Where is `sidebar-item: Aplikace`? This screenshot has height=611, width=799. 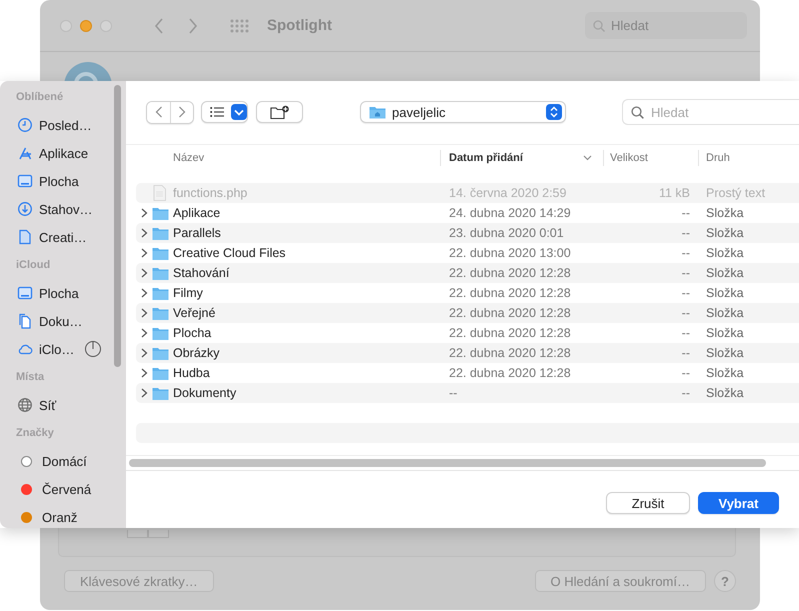 sidebar-item: Aplikace is located at coordinates (63, 153).